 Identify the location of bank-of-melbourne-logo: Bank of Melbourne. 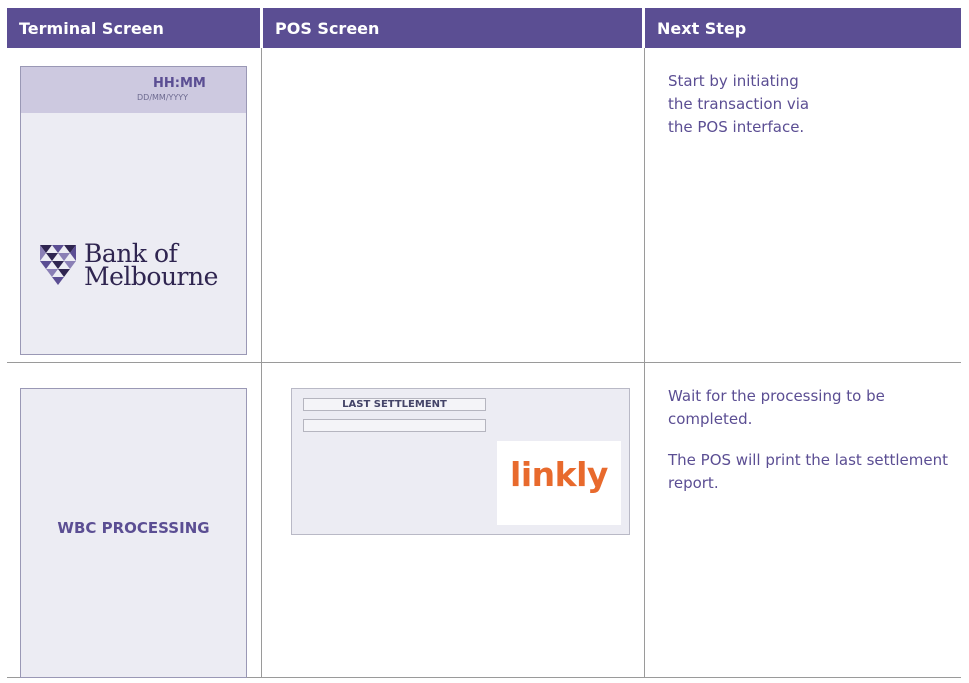
(129, 266).